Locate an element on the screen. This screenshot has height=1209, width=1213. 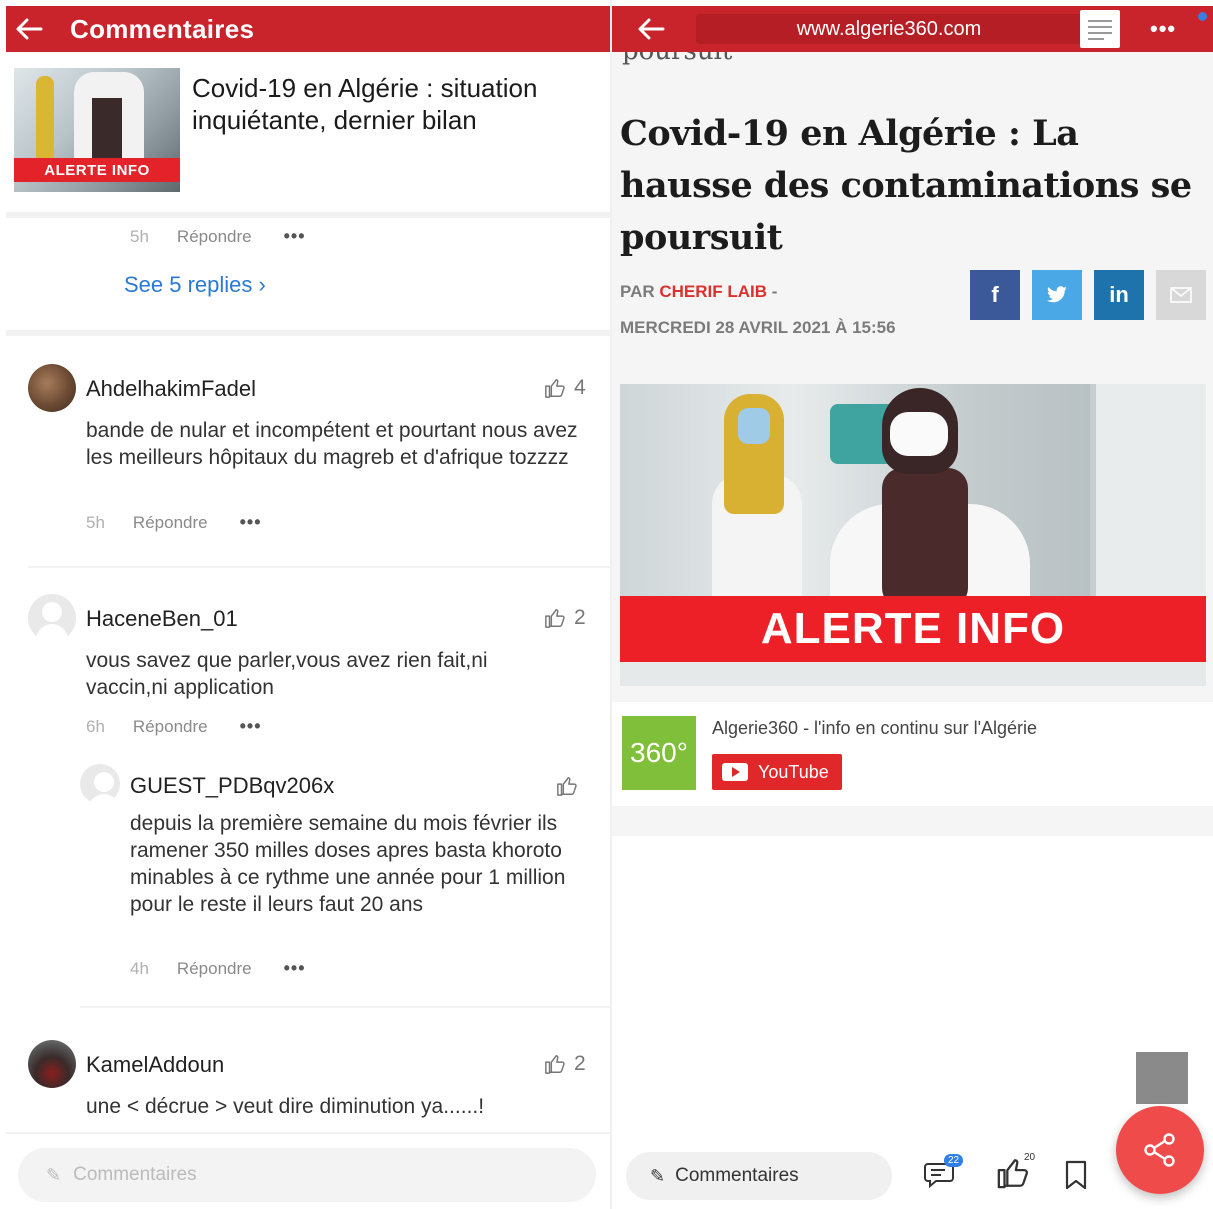
byline: PAR CHERIF LAIB - is located at coordinates (698, 292).